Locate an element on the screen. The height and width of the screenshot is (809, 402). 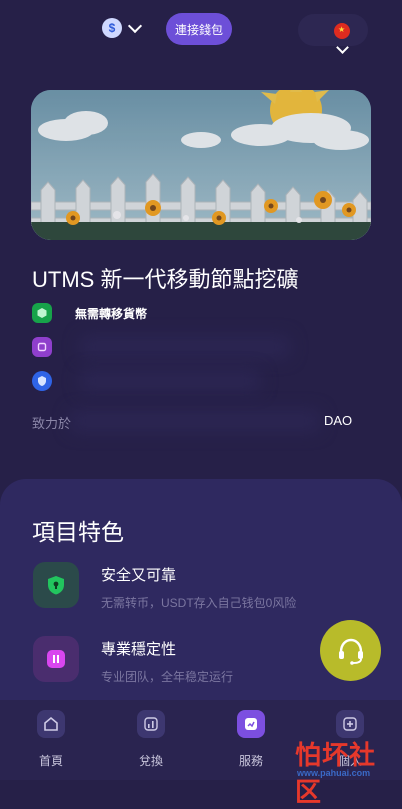
exchange-icon is located at coordinates (151, 724).